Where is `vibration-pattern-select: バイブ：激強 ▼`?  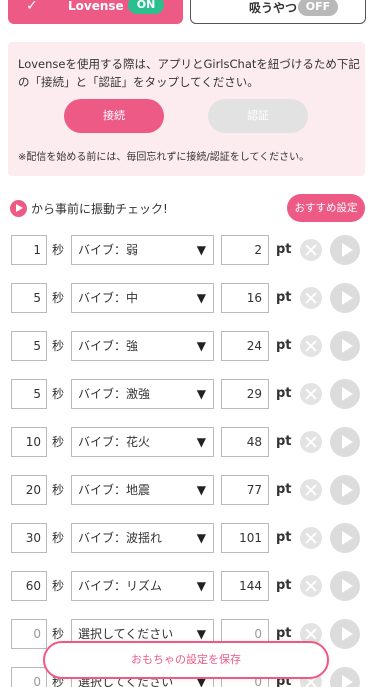
vibration-pattern-select: バイブ：激強 ▼ is located at coordinates (142, 394).